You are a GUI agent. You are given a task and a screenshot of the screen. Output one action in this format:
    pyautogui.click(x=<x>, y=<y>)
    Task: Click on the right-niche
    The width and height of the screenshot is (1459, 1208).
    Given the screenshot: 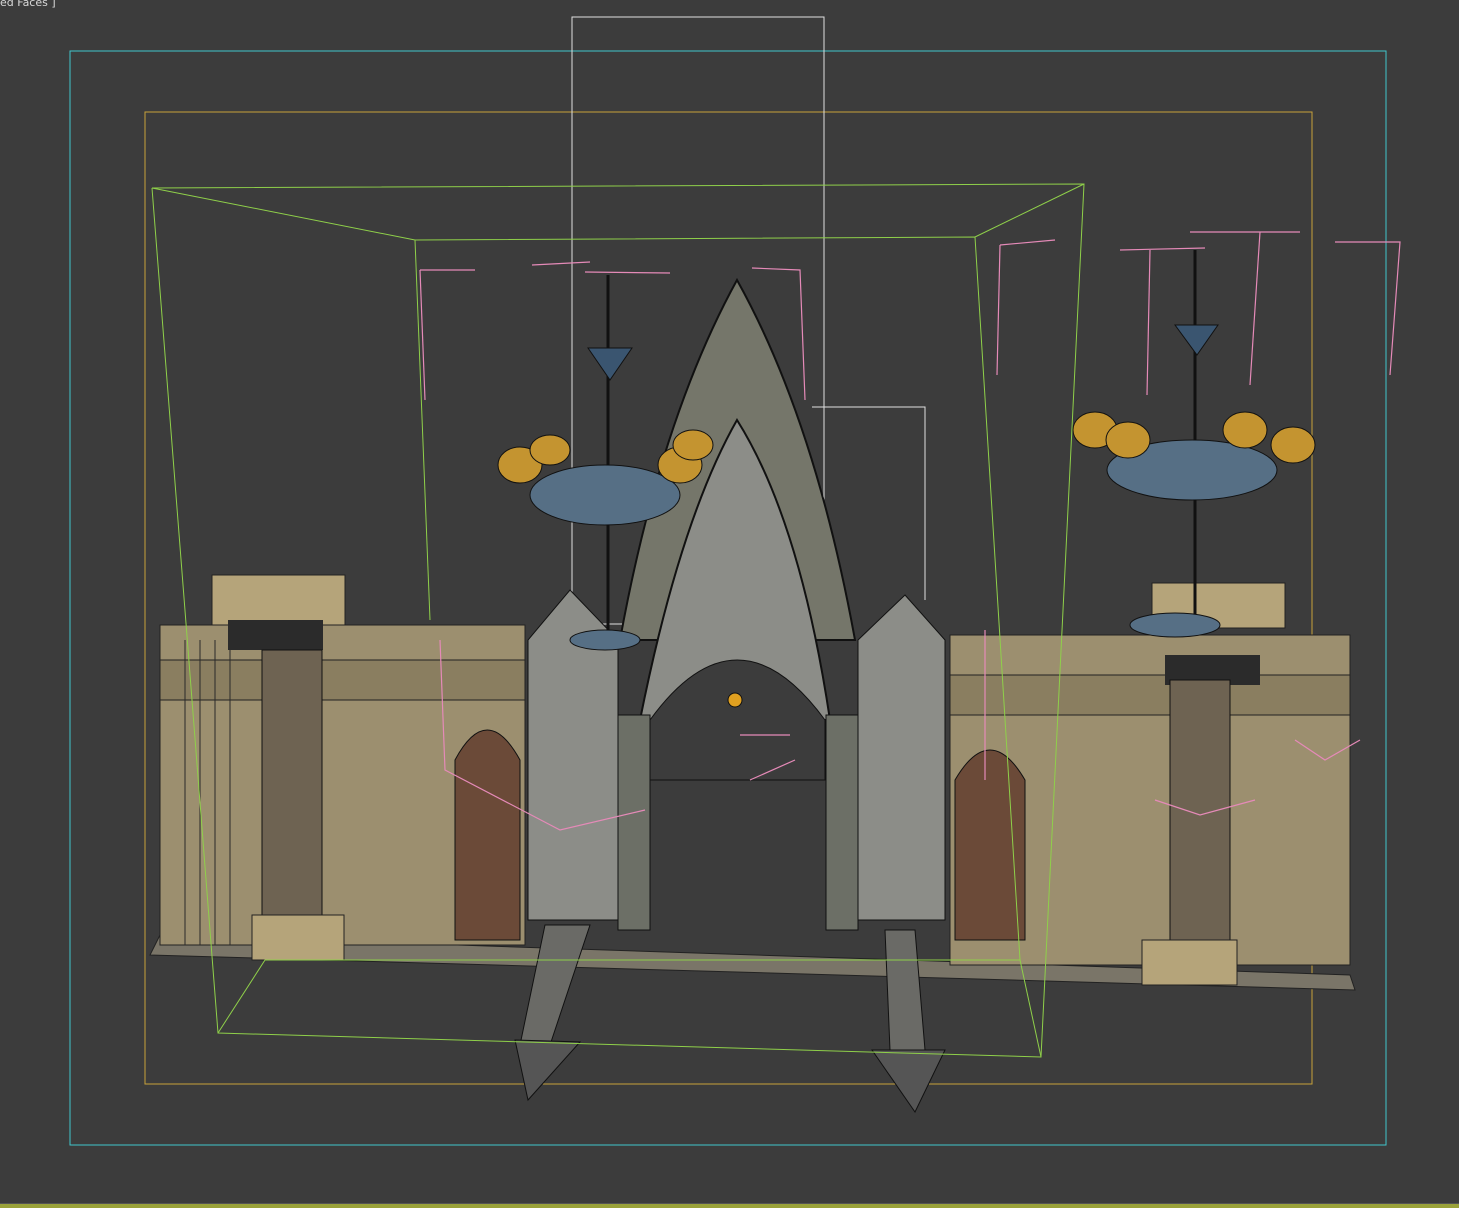 What is the action you would take?
    pyautogui.click(x=901, y=757)
    